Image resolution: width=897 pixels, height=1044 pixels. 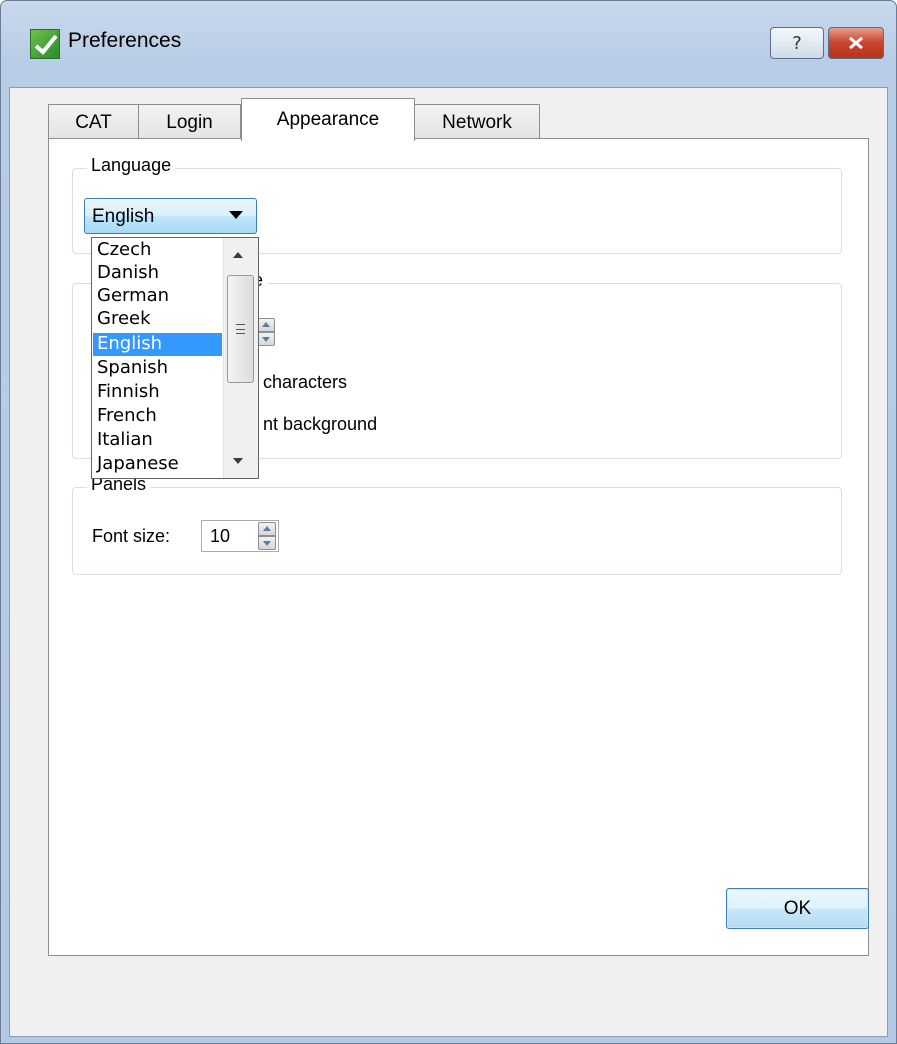 I want to click on scroll-down-icon, so click(x=238, y=461).